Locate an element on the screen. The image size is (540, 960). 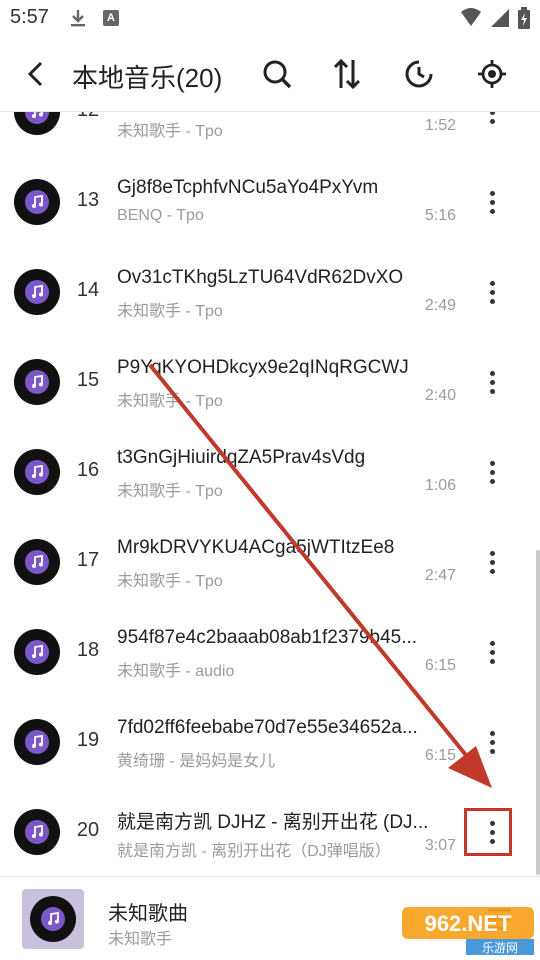
song-duration: 1:06 is located at coordinates (440, 485).